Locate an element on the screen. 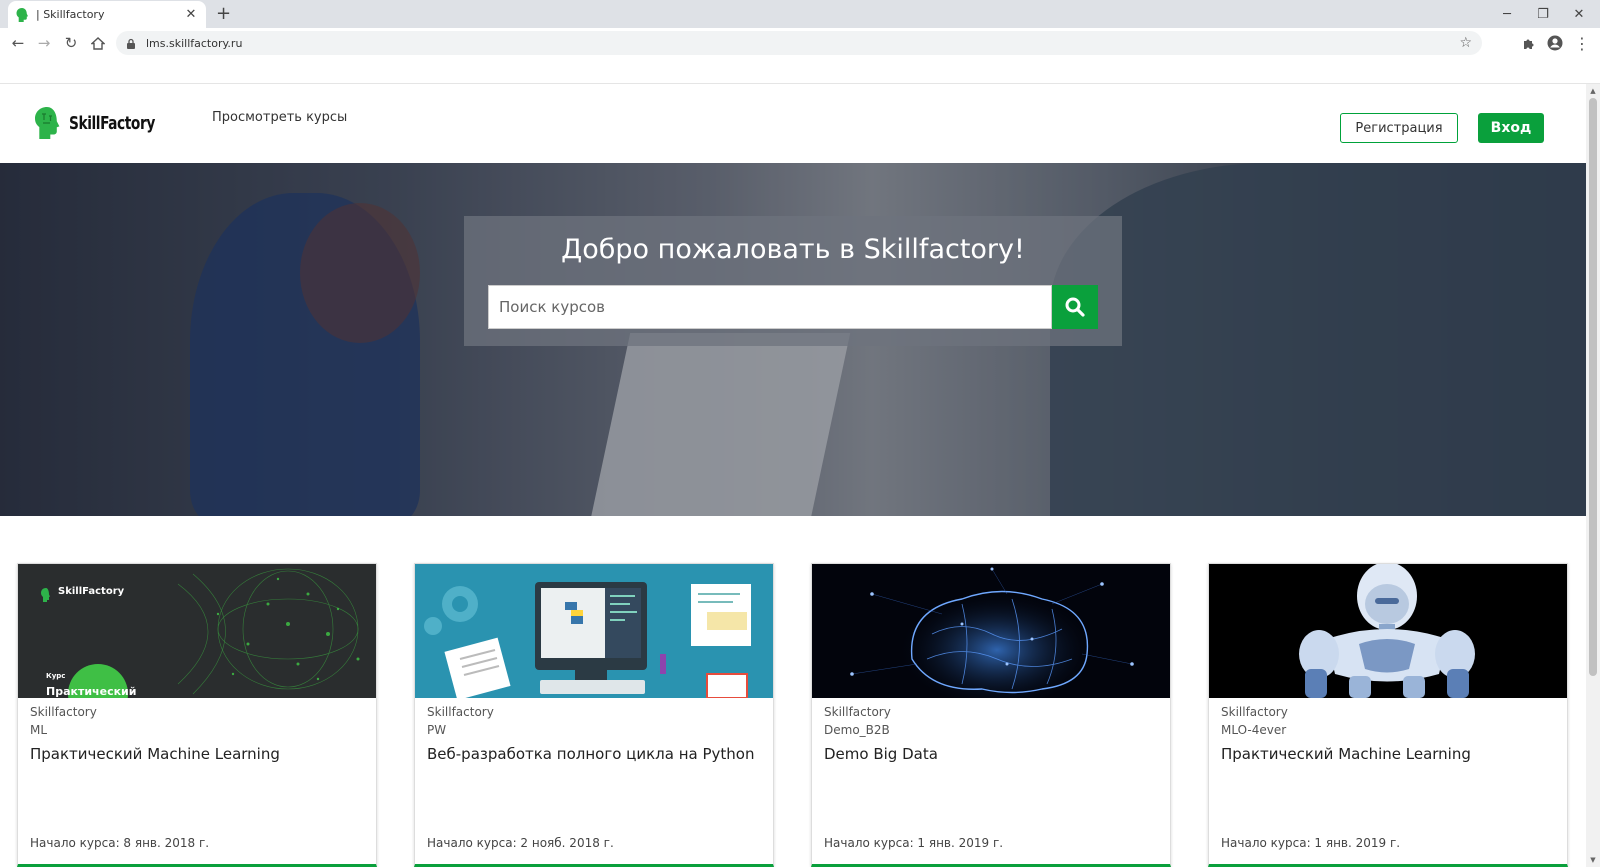 The width and height of the screenshot is (1600, 867). course-code: MLO-4ever is located at coordinates (1254, 730).